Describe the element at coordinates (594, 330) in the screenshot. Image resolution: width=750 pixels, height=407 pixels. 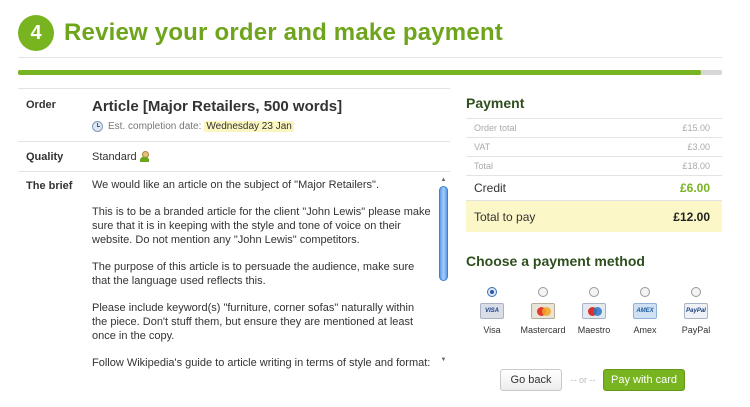
I see `method-name: Maestro` at that location.